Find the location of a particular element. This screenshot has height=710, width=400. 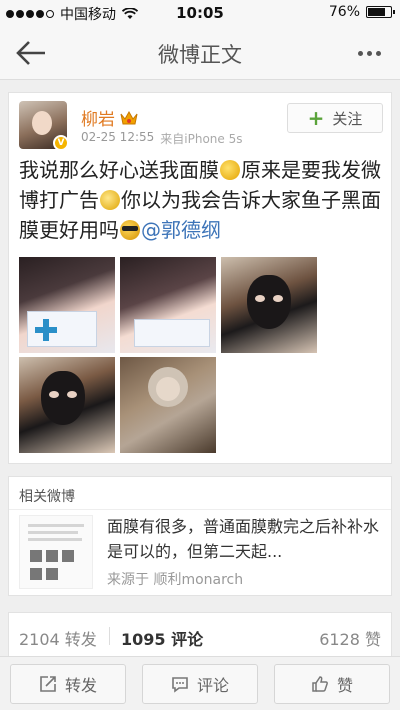

bottom-toolbar: 转发 评论 赞 is located at coordinates (200, 683).